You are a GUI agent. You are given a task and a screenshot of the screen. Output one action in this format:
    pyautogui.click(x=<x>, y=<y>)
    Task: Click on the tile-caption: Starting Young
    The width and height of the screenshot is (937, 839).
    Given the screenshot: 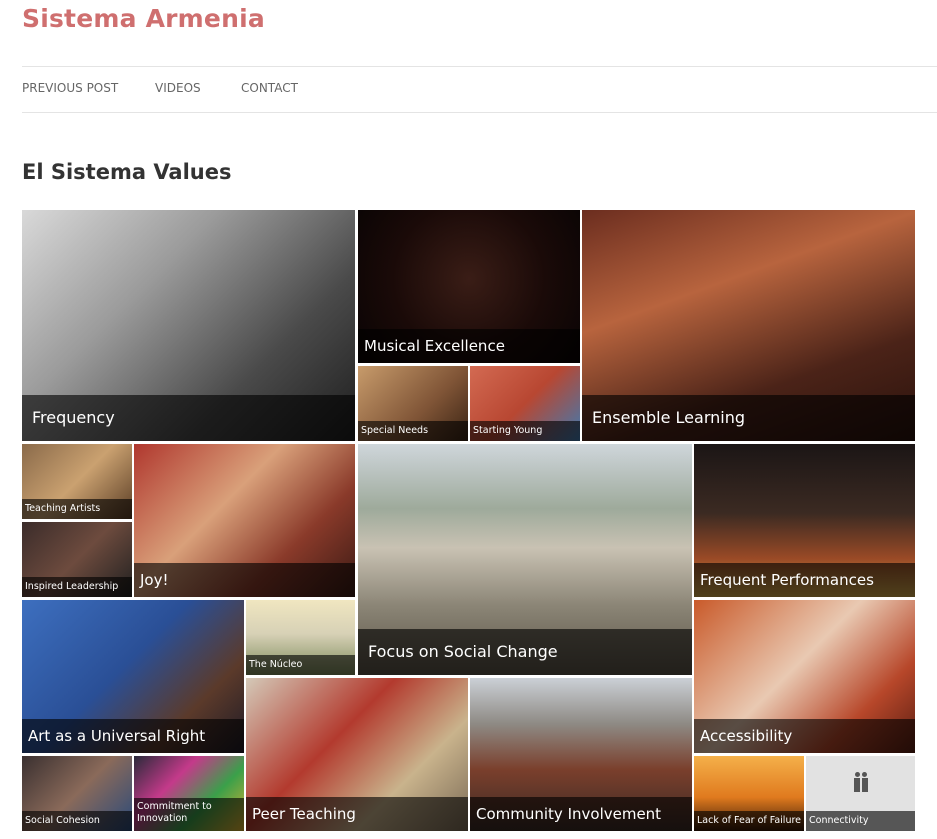 What is the action you would take?
    pyautogui.click(x=525, y=431)
    